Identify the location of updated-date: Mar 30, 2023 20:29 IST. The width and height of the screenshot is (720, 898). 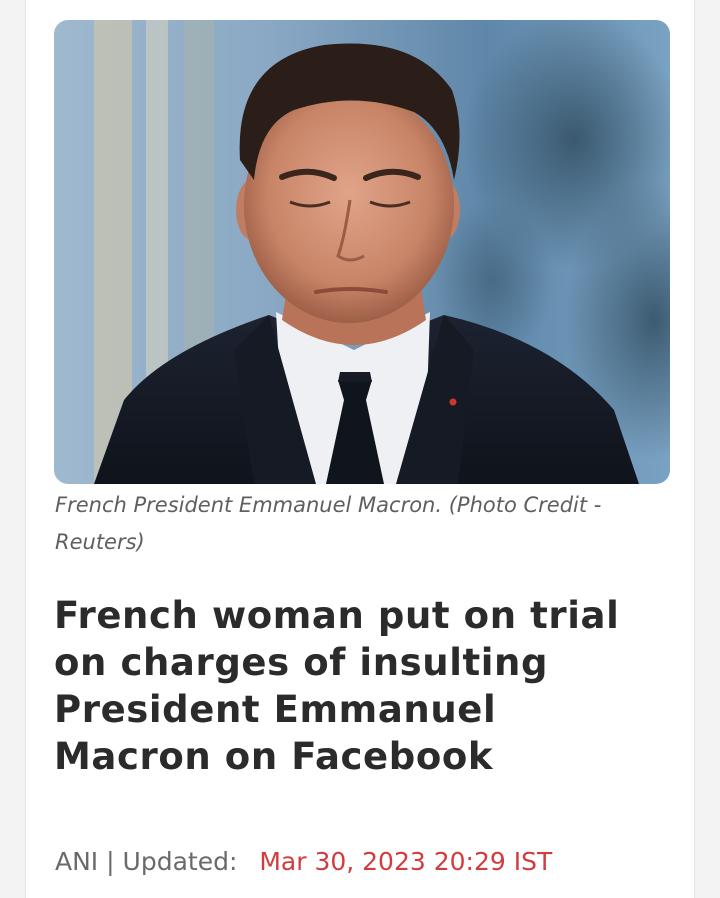
(406, 861).